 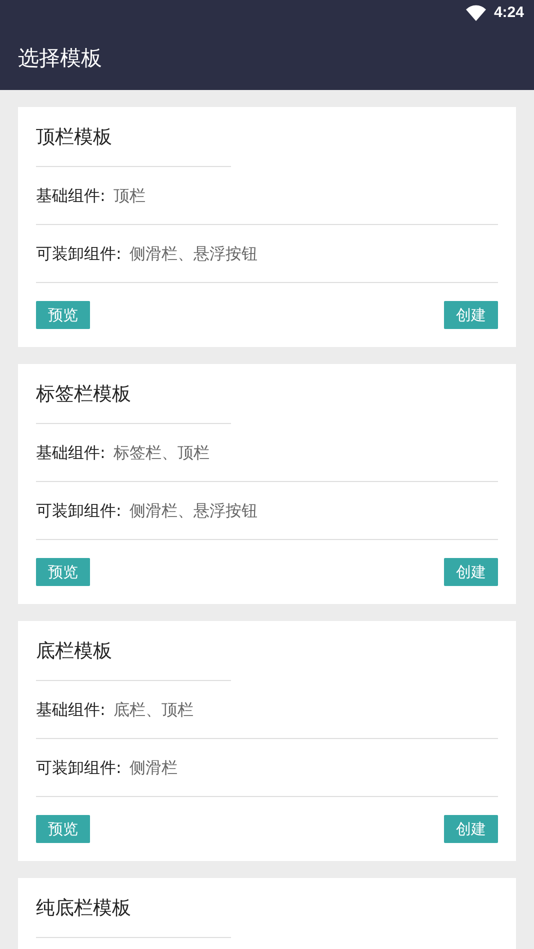 What do you see at coordinates (74, 651) in the screenshot?
I see `card-title: 底栏模板` at bounding box center [74, 651].